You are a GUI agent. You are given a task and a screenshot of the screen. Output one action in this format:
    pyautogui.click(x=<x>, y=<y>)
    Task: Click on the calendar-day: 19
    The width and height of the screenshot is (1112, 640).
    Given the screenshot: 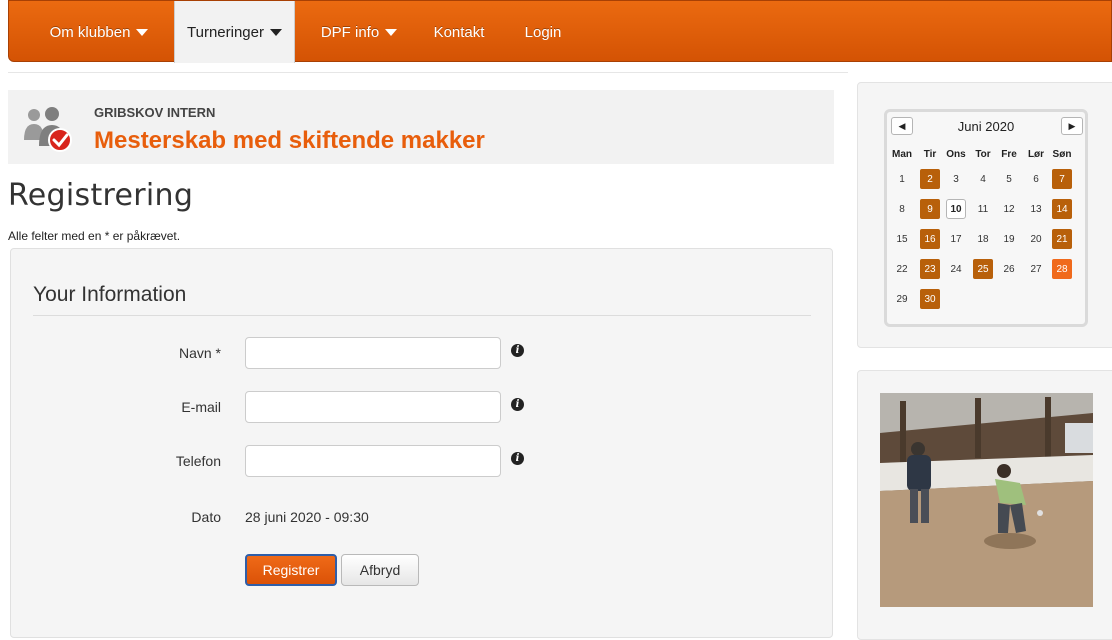 What is the action you would take?
    pyautogui.click(x=1009, y=239)
    